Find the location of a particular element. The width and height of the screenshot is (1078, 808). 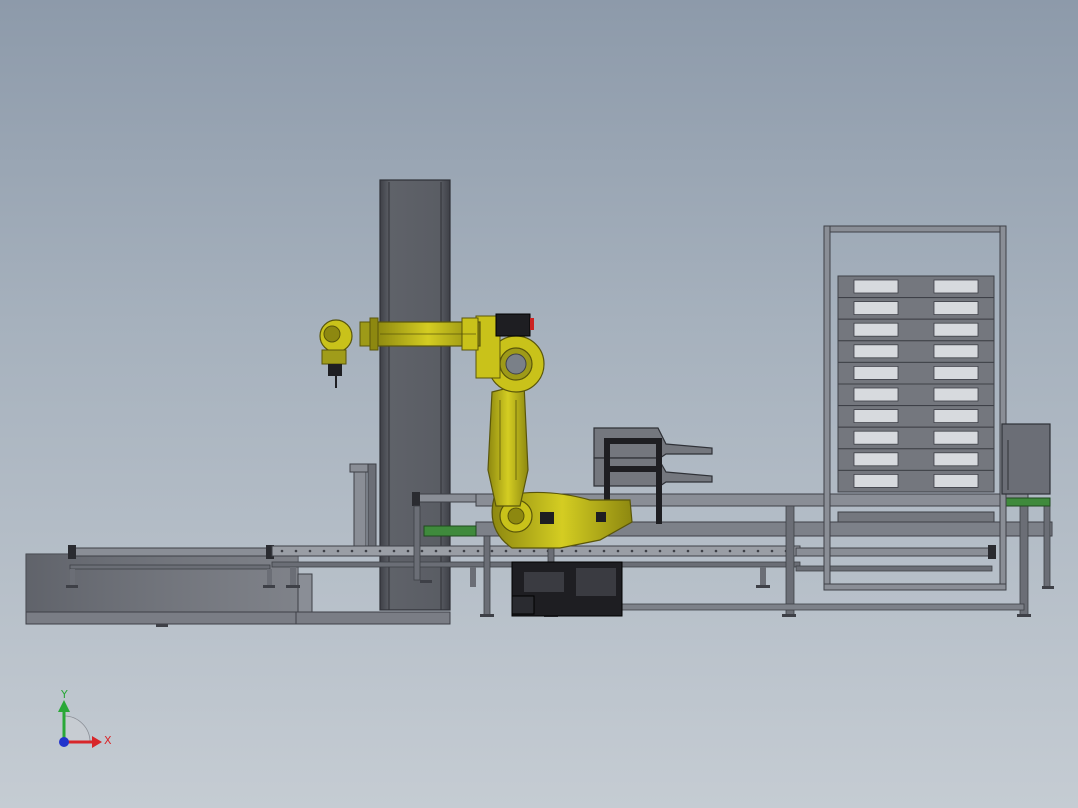

rack-tray-partial is located at coordinates (916, 517).